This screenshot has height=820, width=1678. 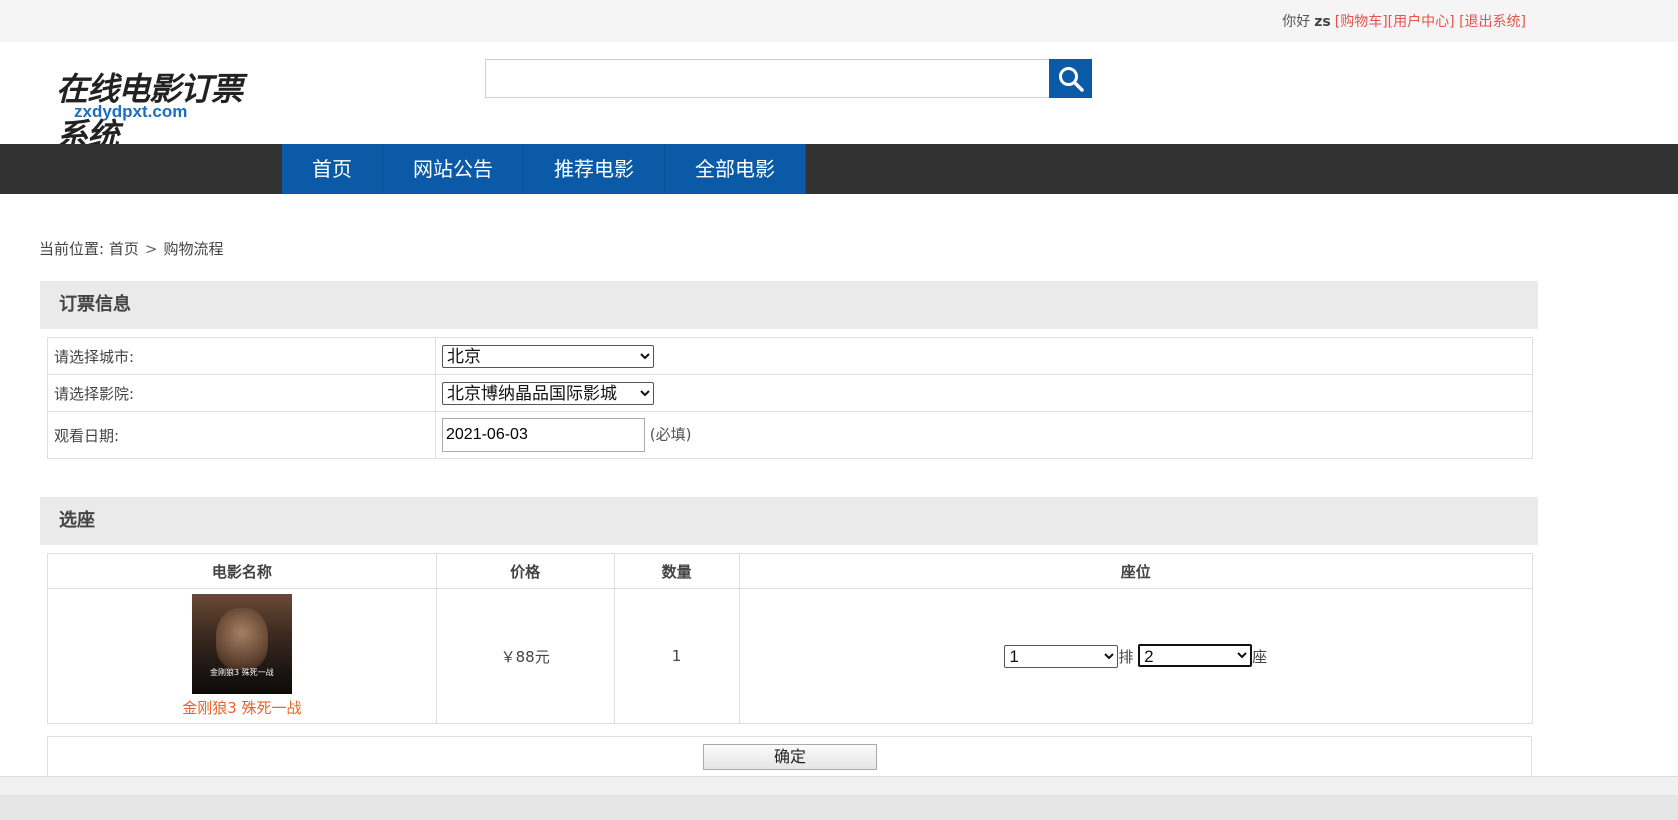 I want to click on cinema-label: 请选择影院:, so click(x=241, y=393).